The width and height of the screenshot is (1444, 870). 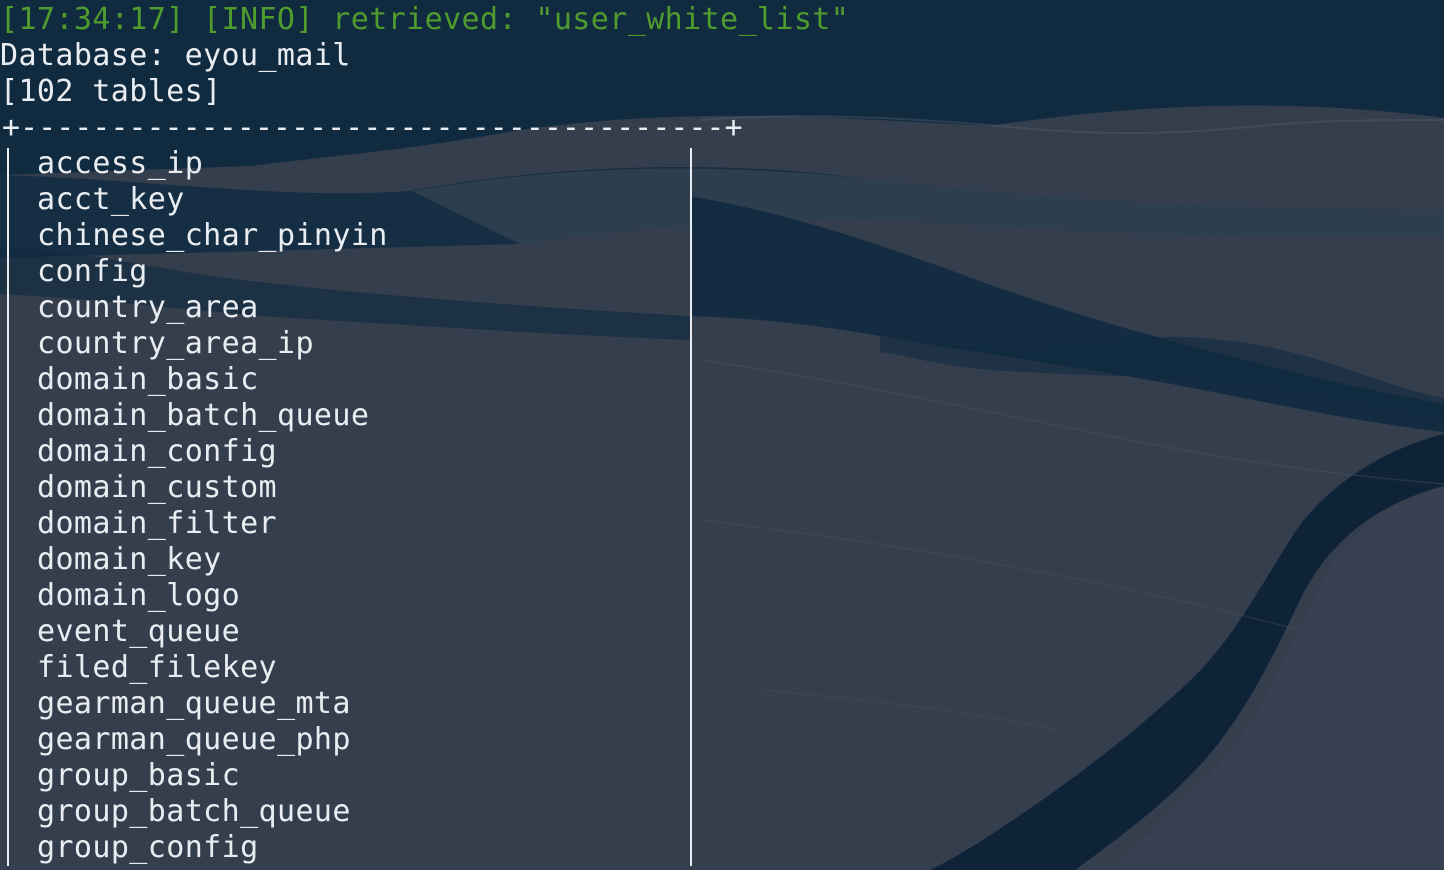 I want to click on table-row: filed_filekey, so click(x=157, y=667).